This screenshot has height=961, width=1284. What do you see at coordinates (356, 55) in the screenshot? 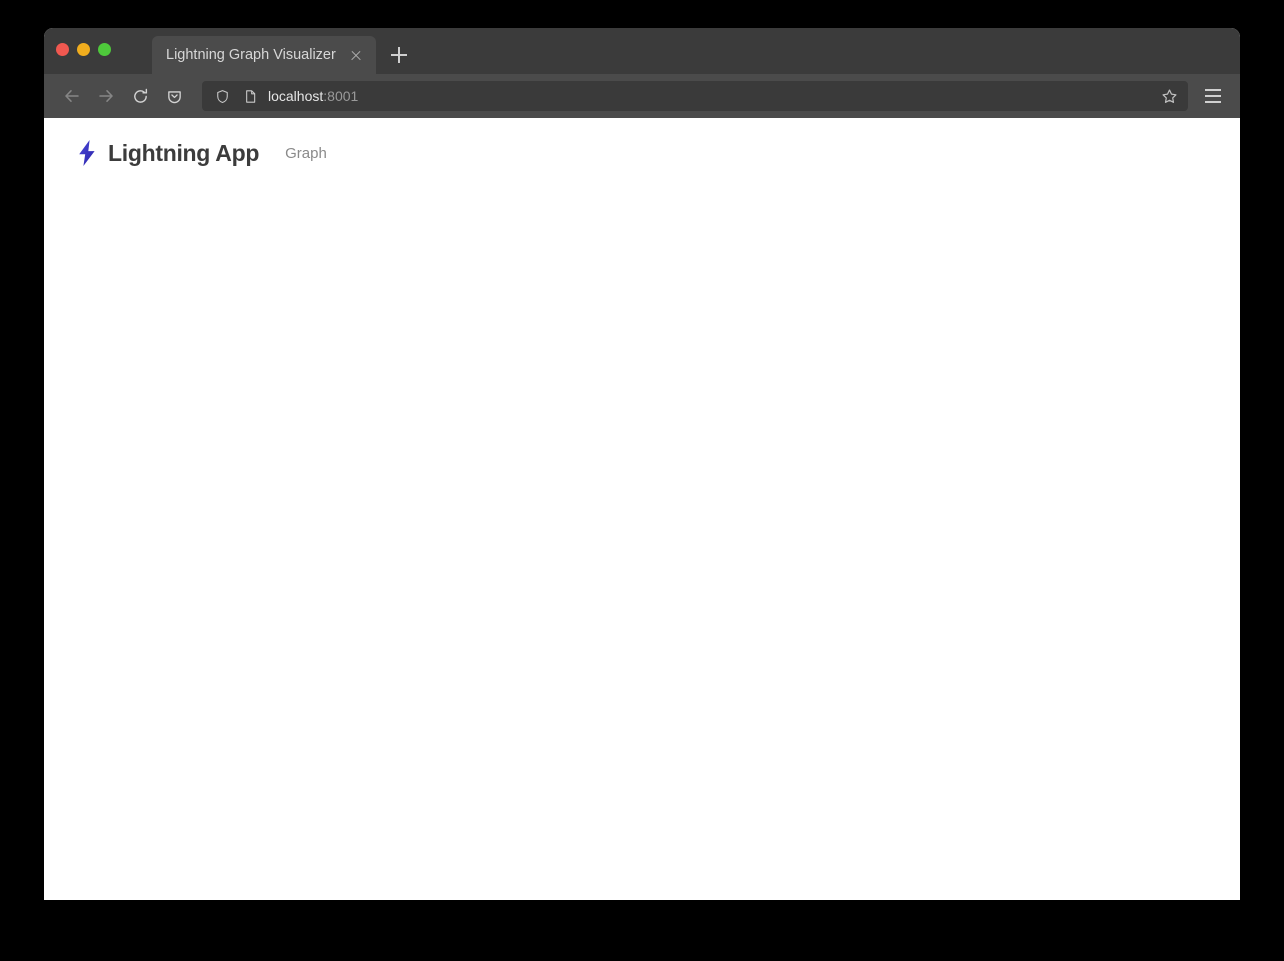
I see `close-icon` at bounding box center [356, 55].